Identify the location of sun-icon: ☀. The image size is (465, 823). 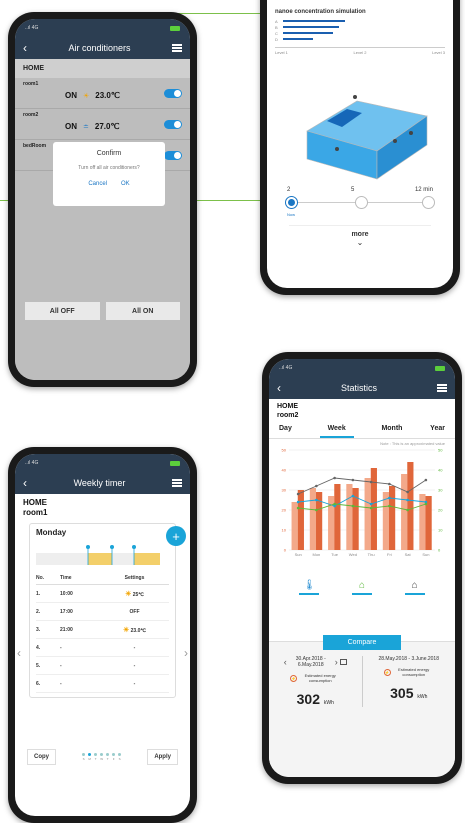
(86, 96).